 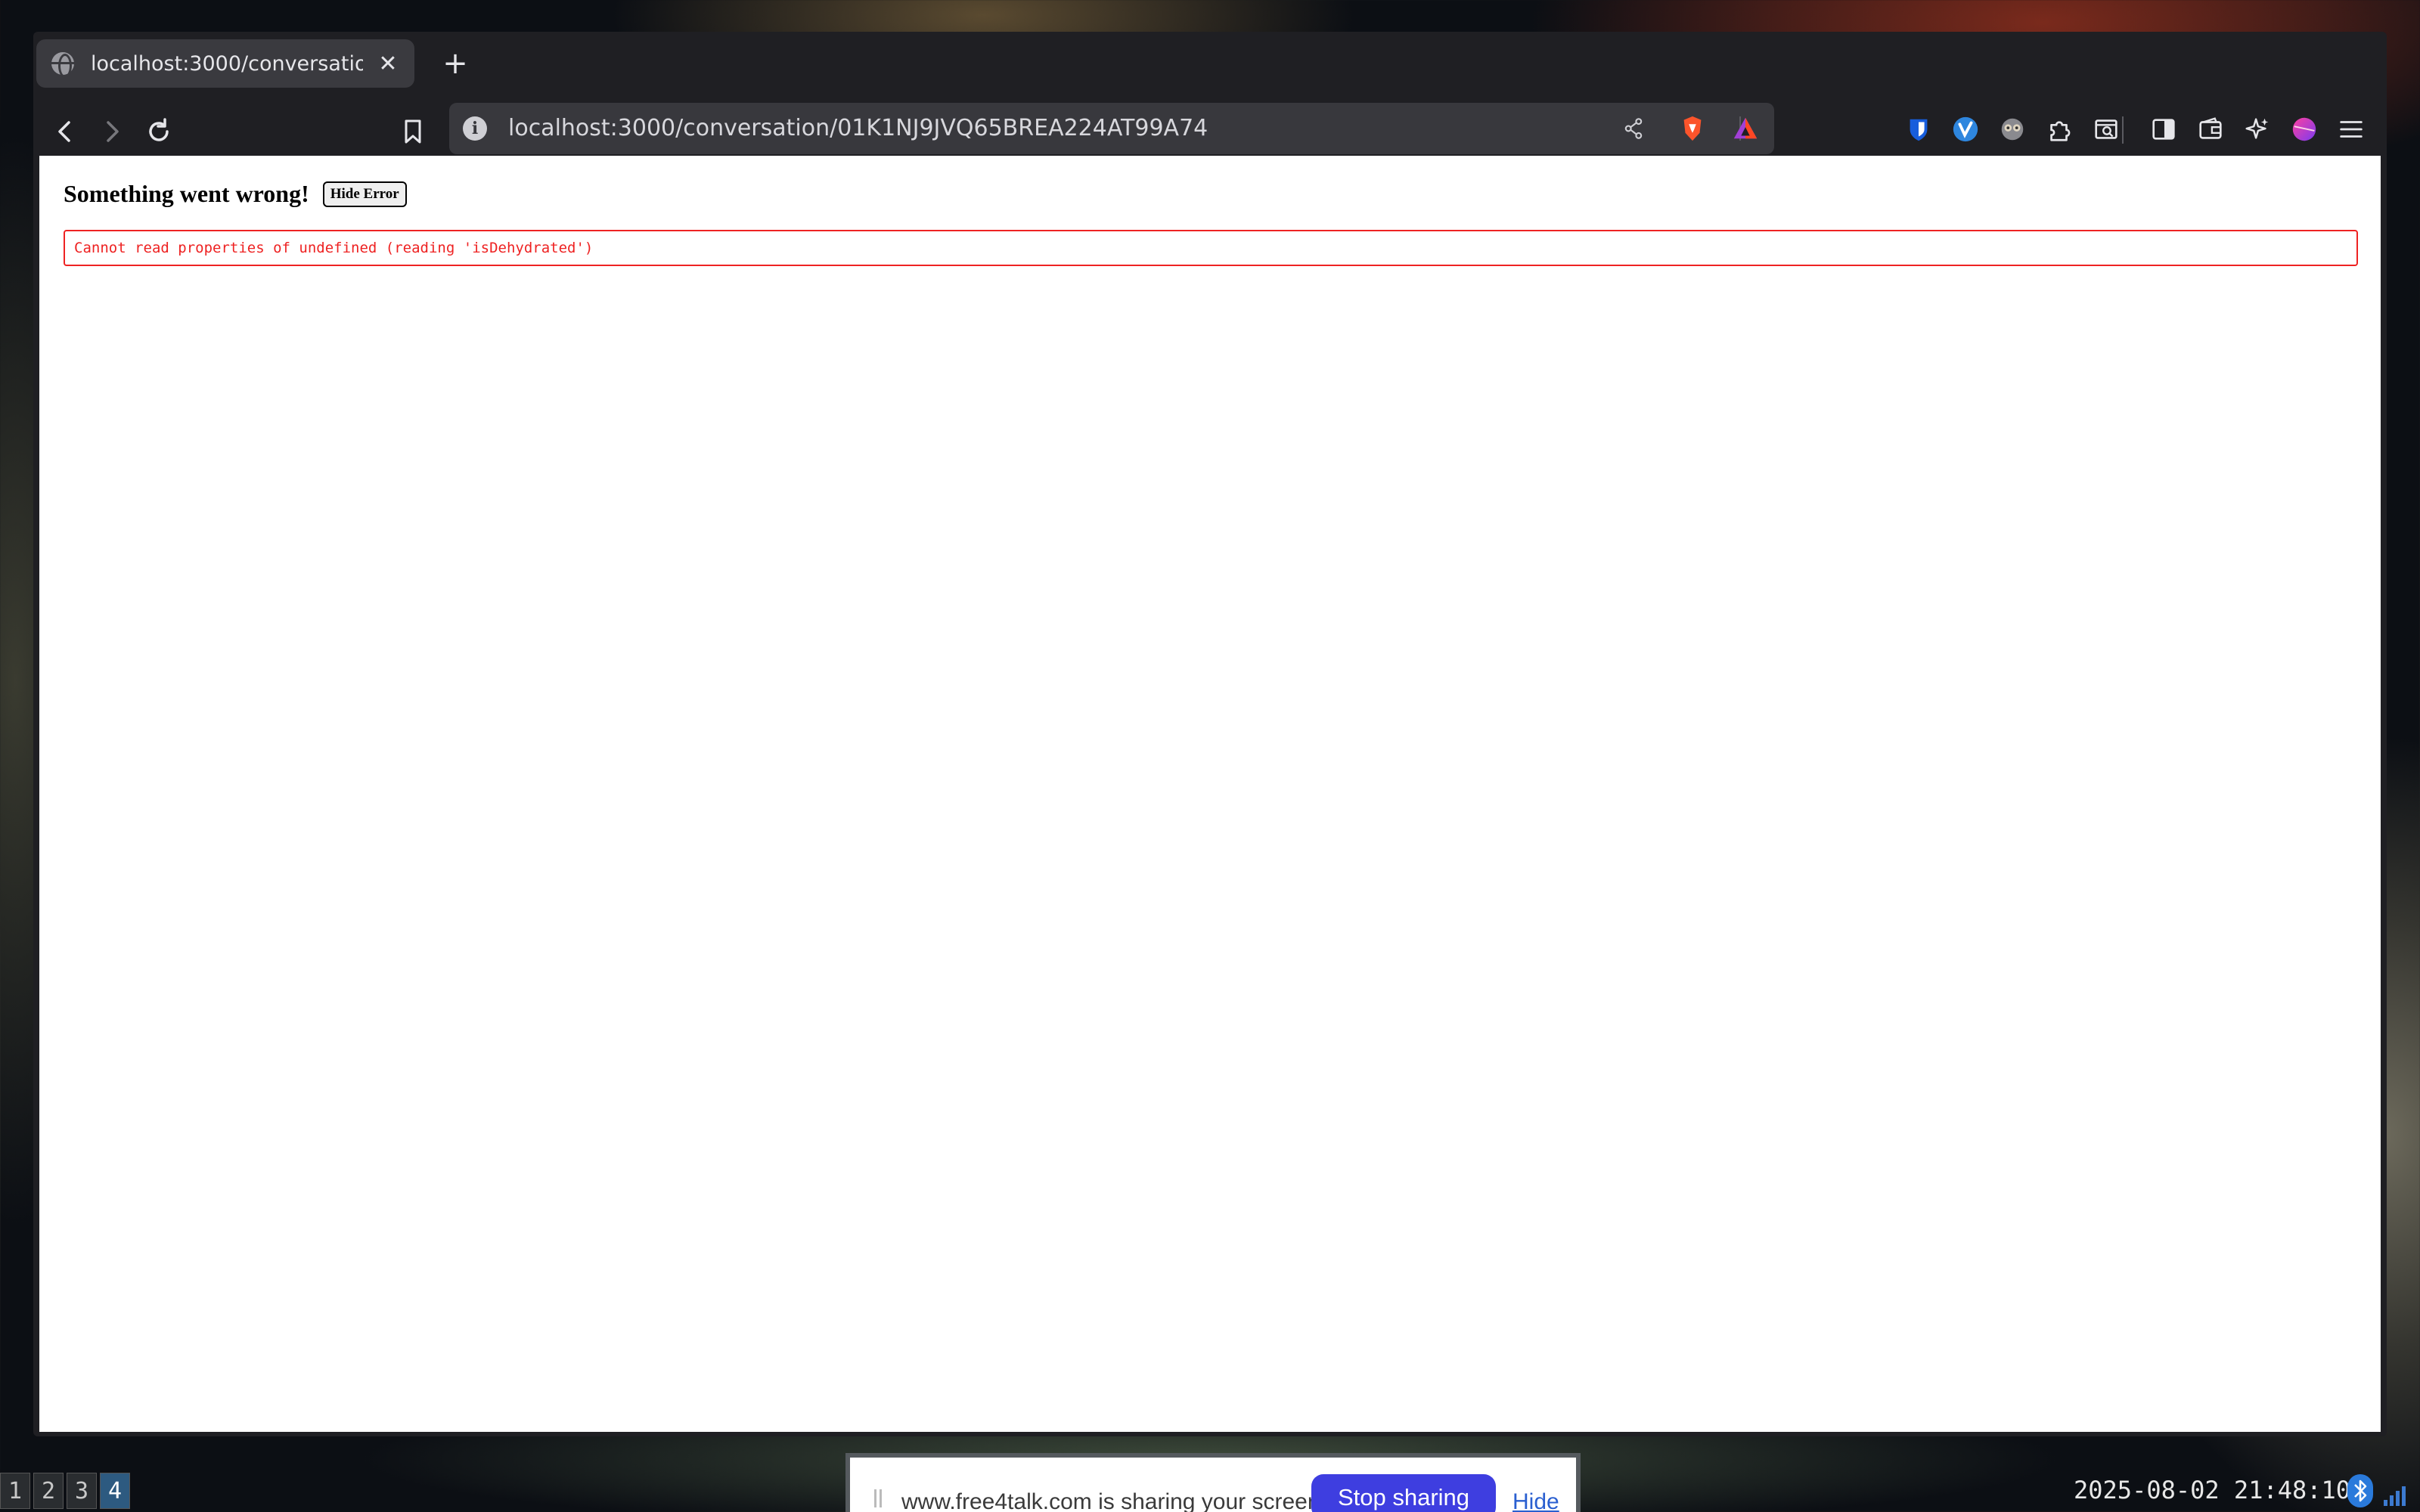 I want to click on forward-button, so click(x=112, y=131).